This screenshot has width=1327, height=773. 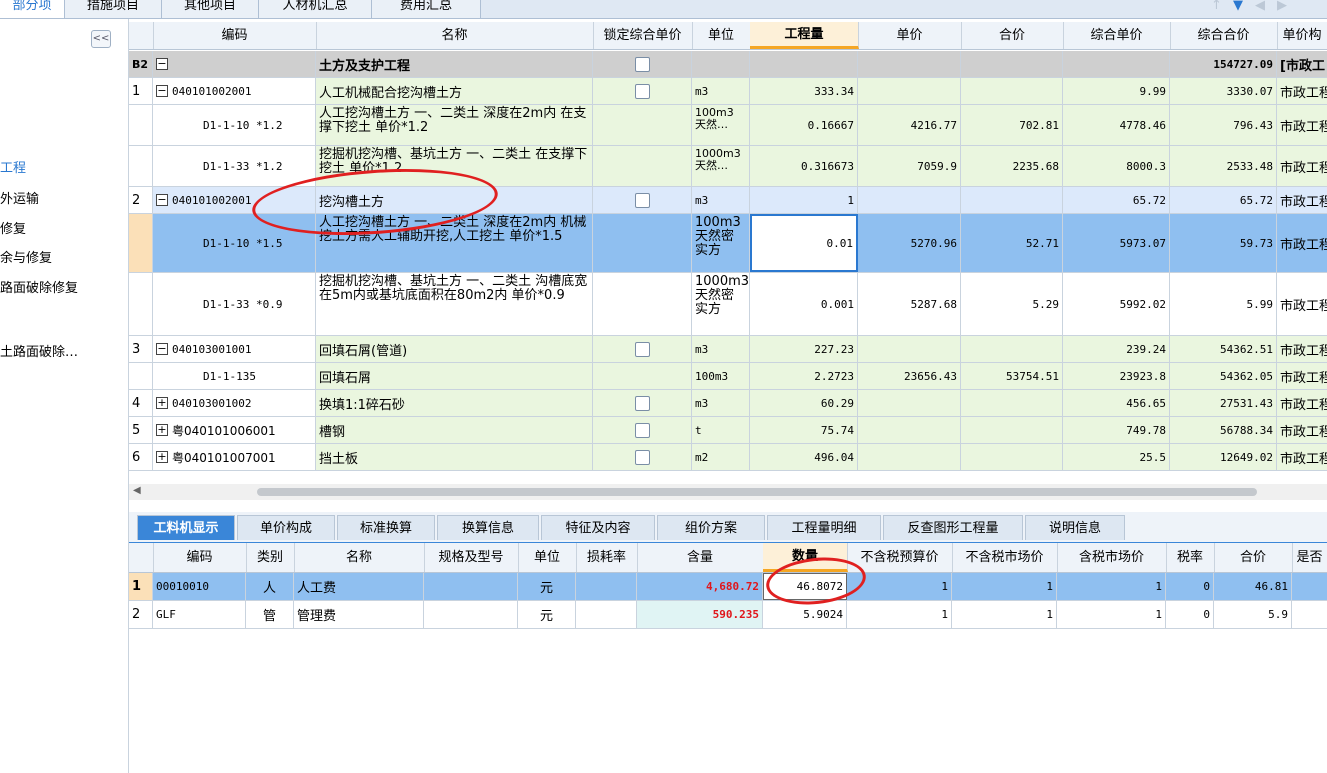 I want to click on tab-features-content: 特征及内容, so click(x=598, y=527).